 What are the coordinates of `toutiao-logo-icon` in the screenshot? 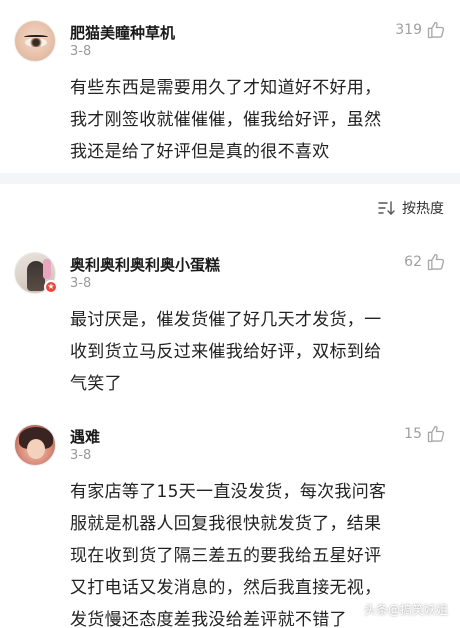 It's located at (352, 609).